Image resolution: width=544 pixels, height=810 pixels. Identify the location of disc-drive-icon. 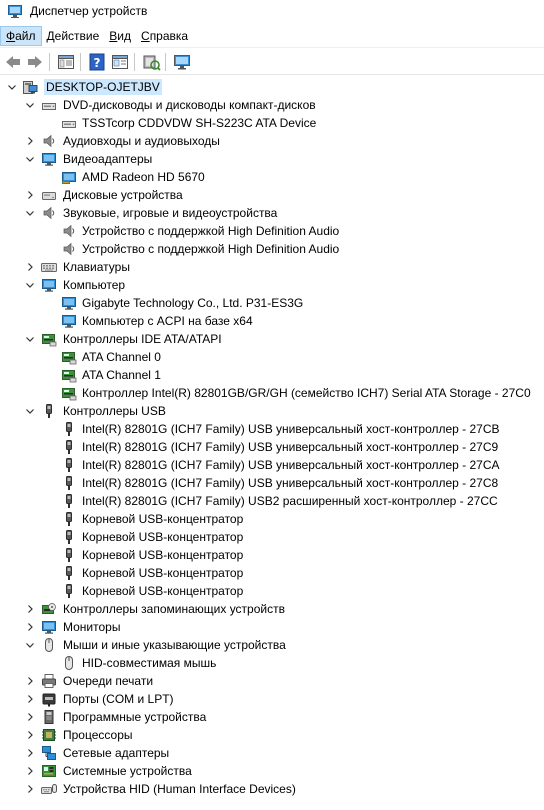
(49, 106).